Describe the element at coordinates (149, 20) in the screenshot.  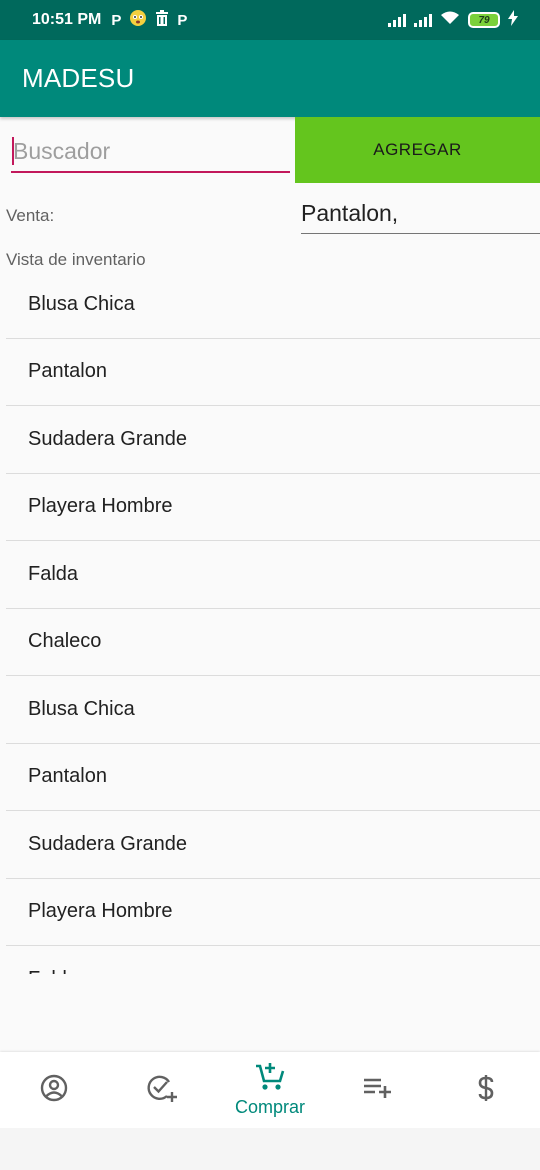
I see `notification-icons: P P` at that location.